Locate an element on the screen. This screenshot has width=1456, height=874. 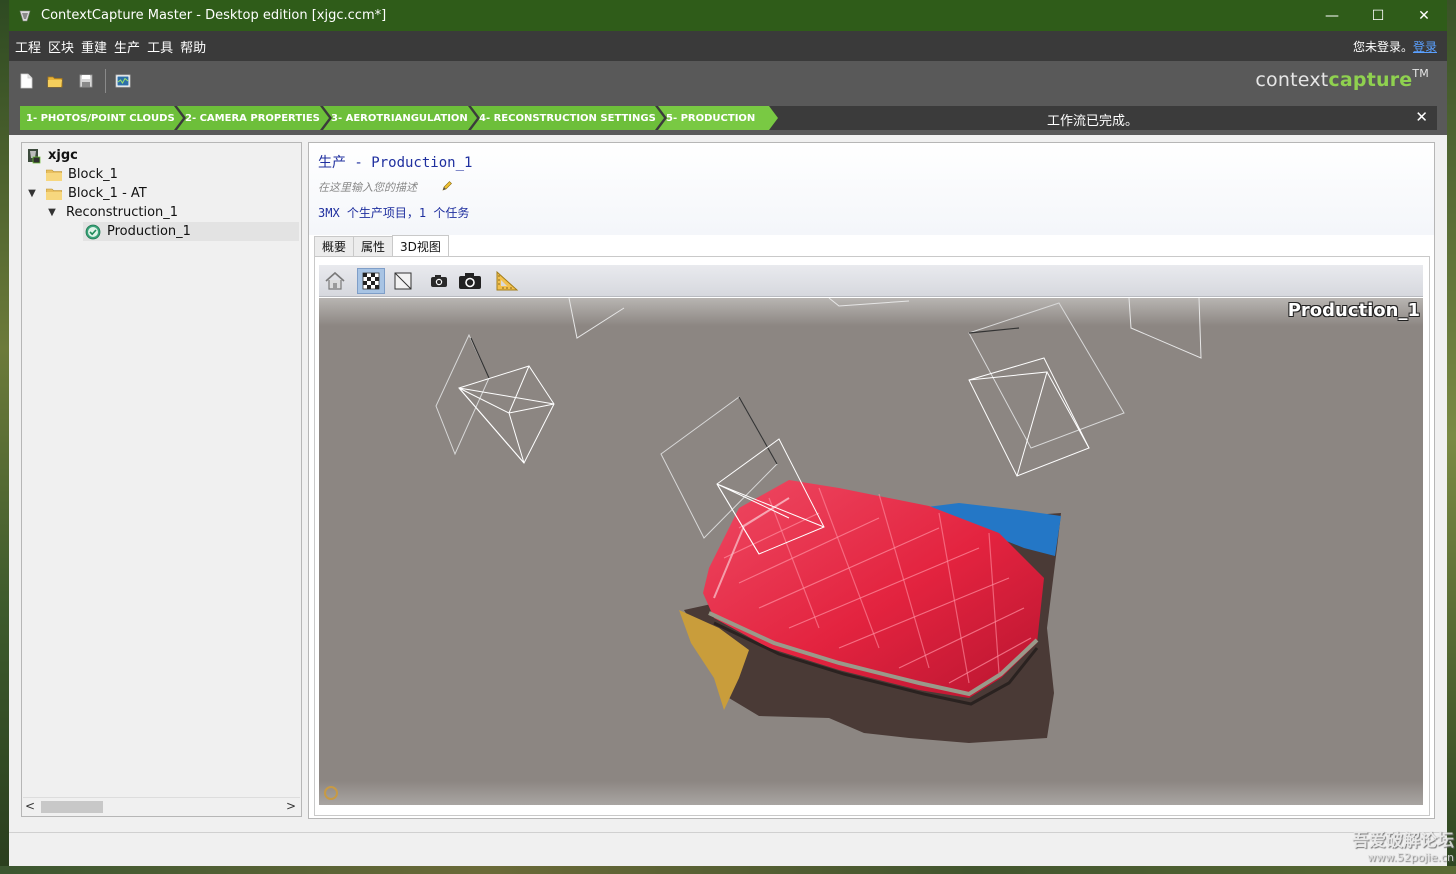
login-status: 您未登录。登录 is located at coordinates (1395, 46).